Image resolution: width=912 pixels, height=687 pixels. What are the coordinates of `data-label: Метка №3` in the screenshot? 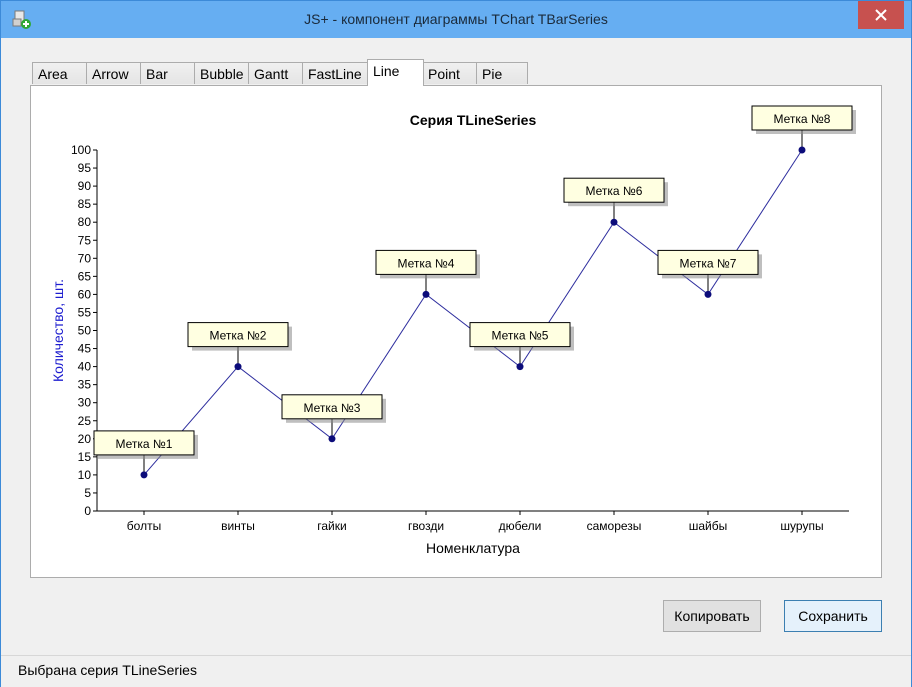 It's located at (332, 408).